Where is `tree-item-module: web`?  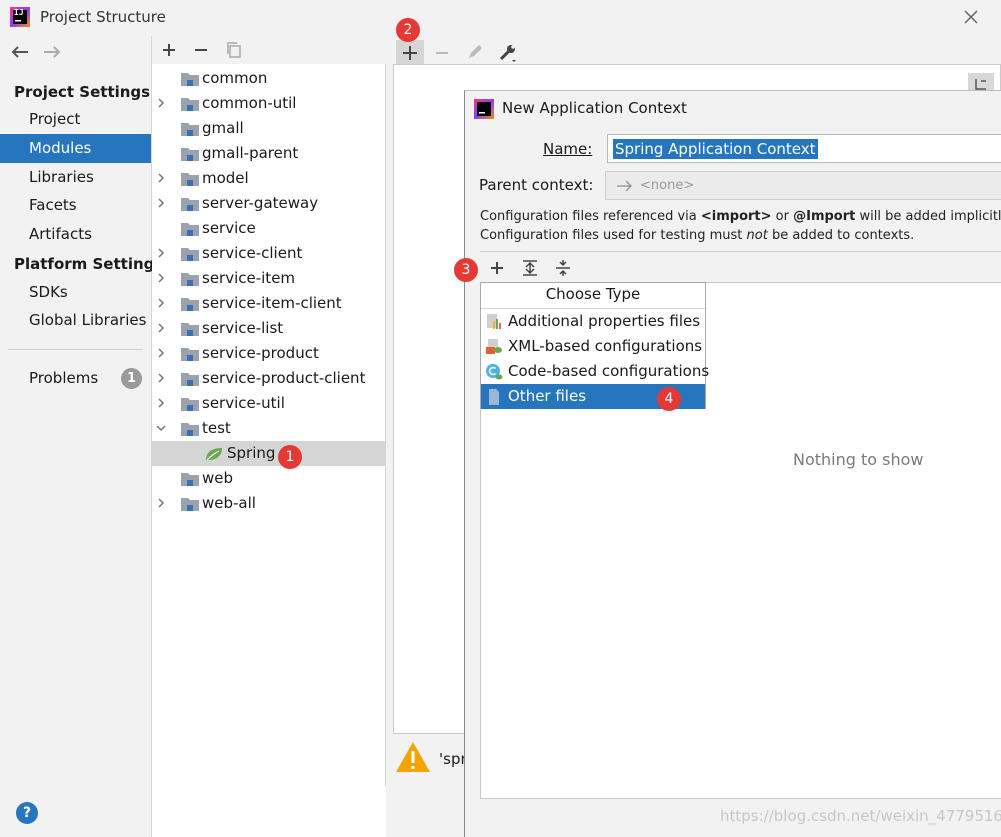 tree-item-module: web is located at coordinates (268, 478).